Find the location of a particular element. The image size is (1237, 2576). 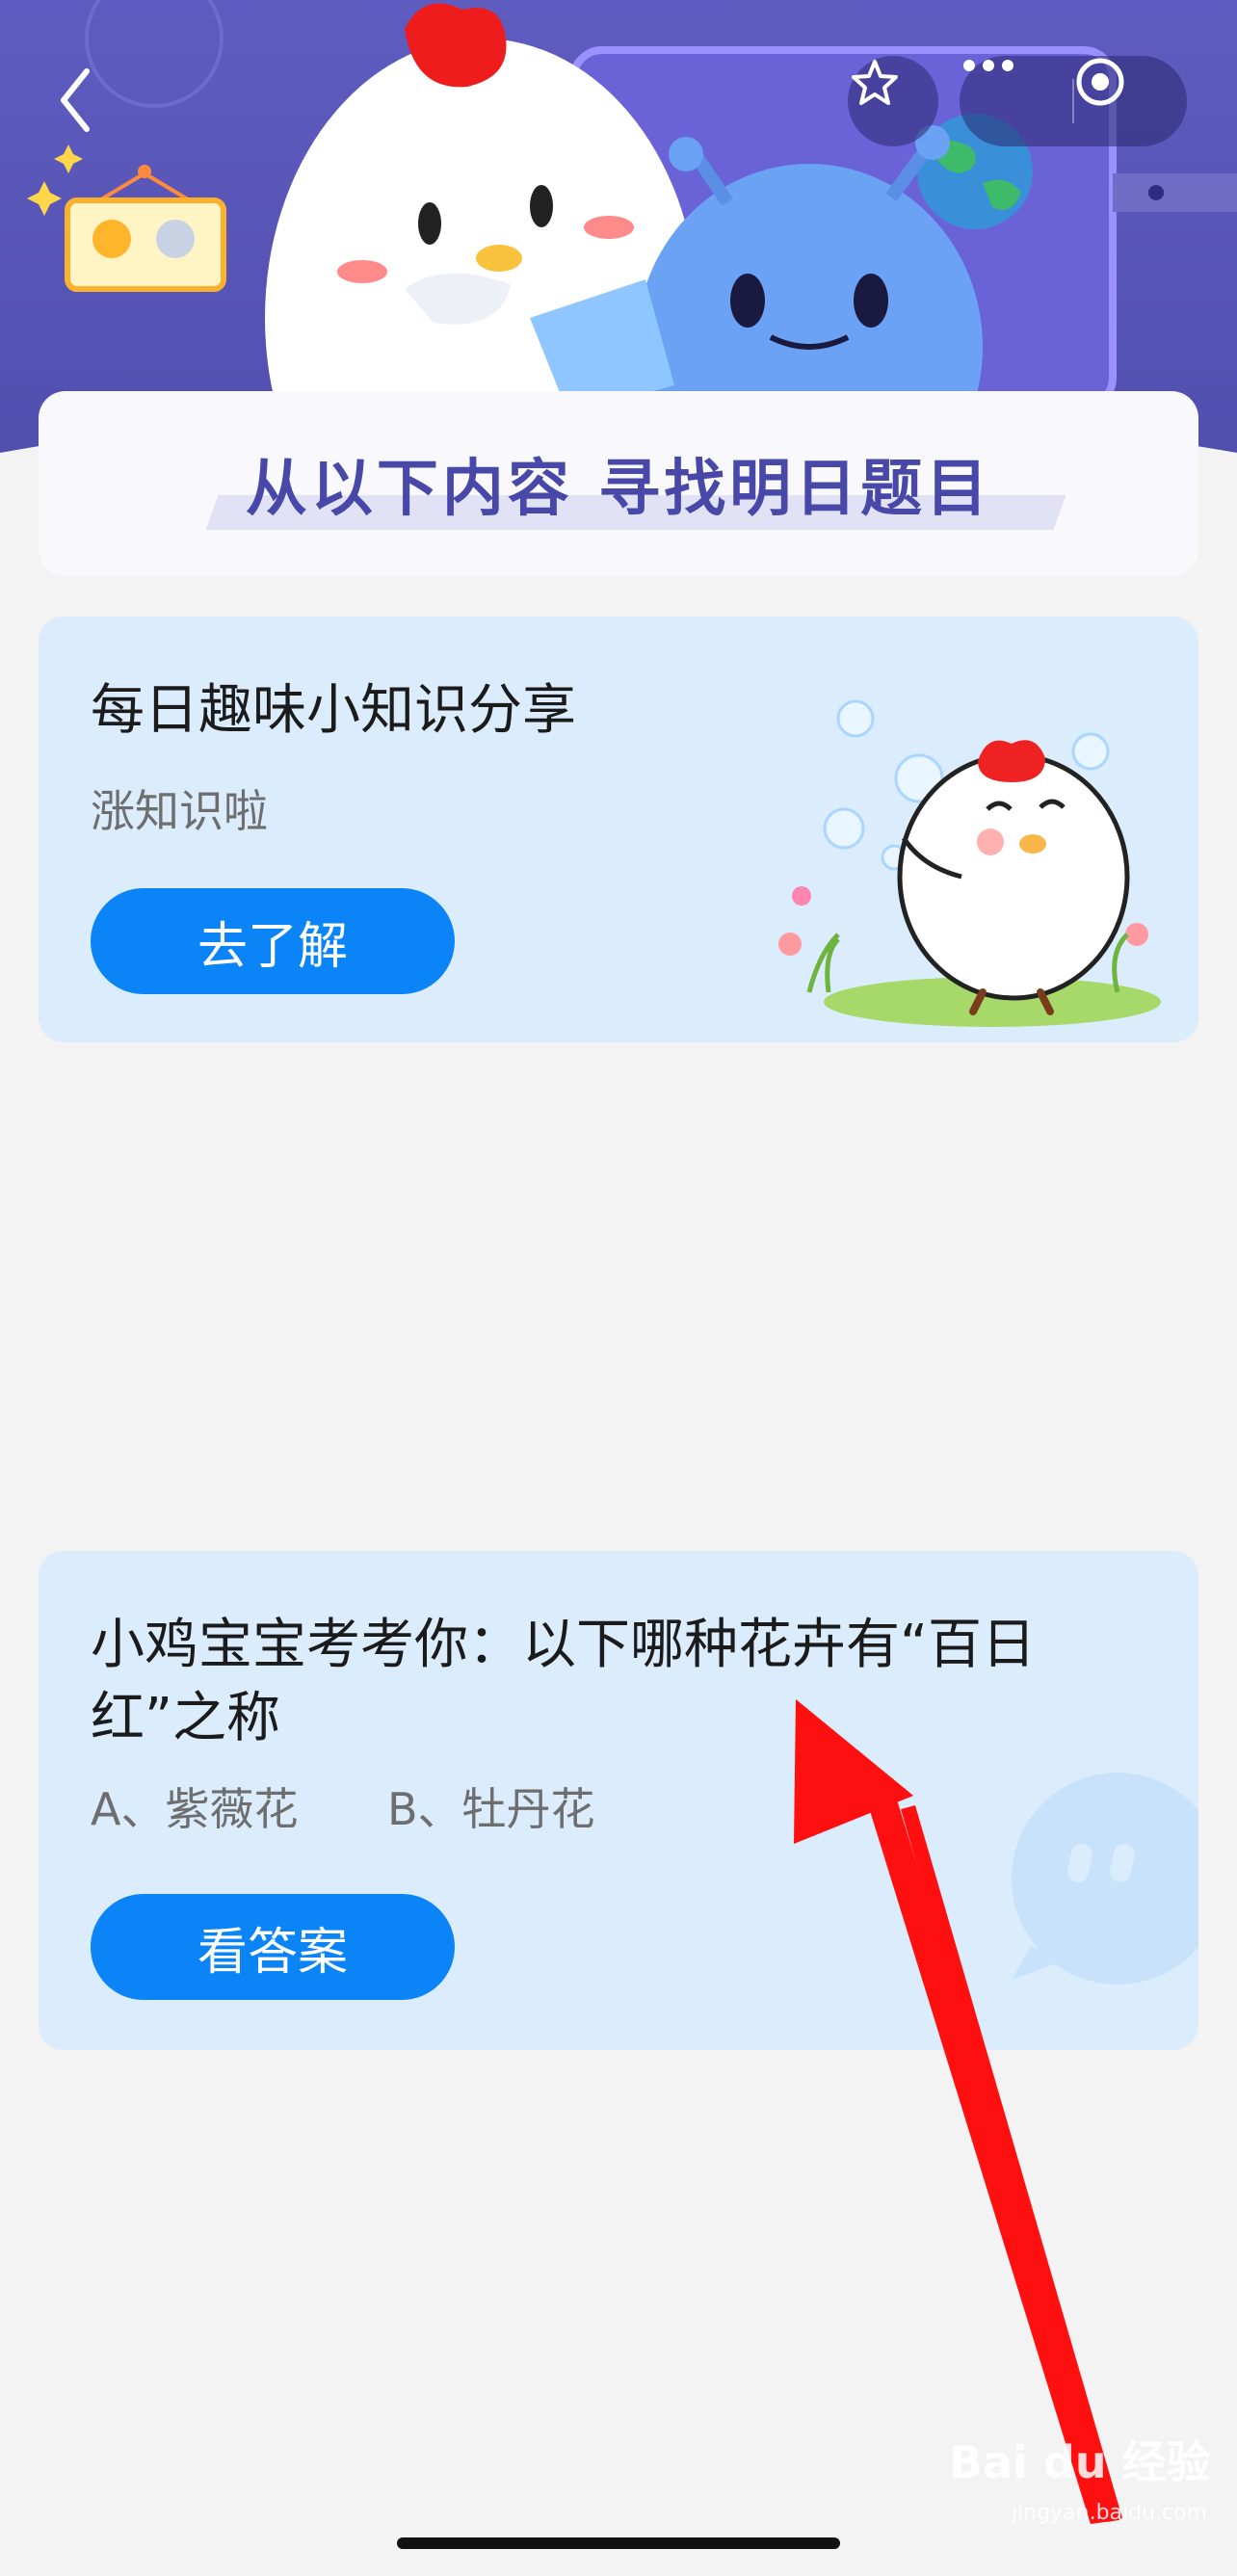

option-a: A、紫薇花 is located at coordinates (195, 1809).